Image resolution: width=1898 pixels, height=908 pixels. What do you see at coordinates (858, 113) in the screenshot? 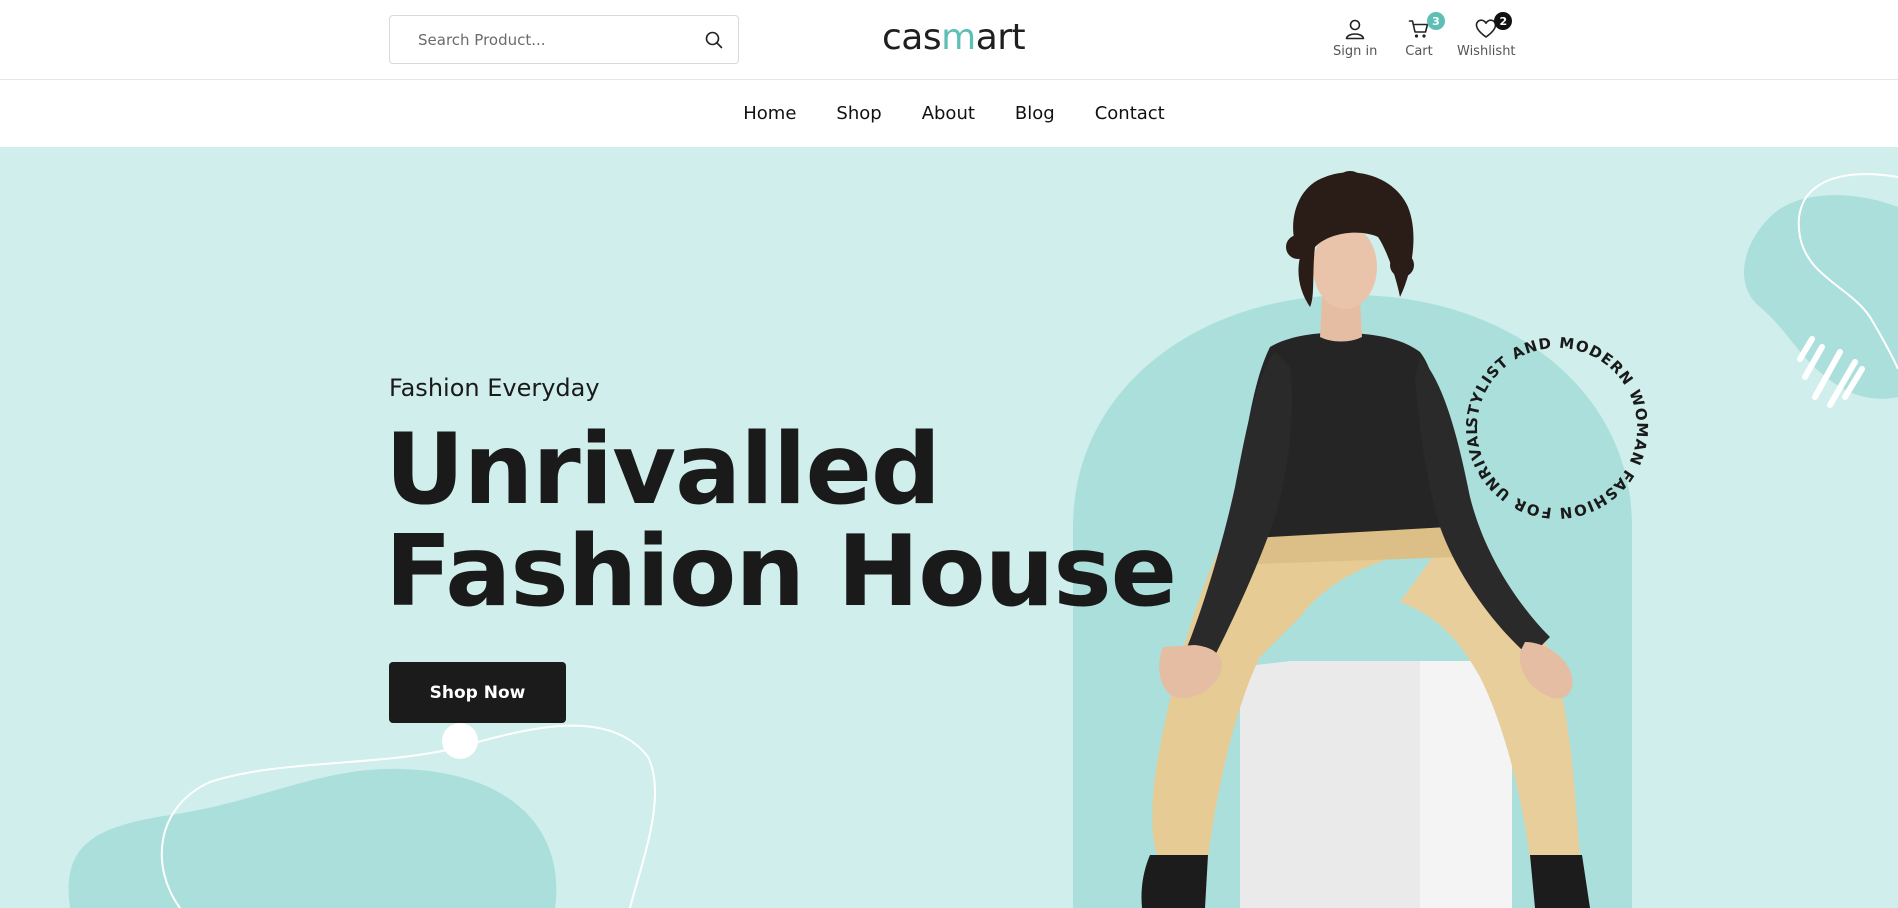
I see `nav-shop: Shop` at bounding box center [858, 113].